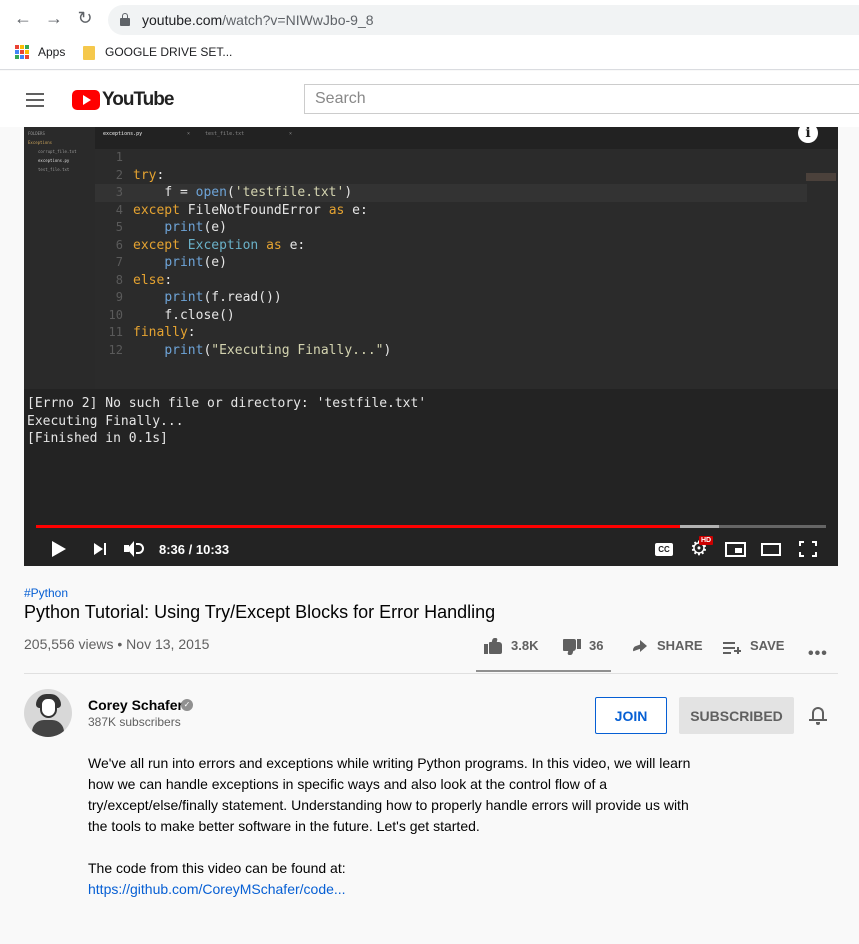  Describe the element at coordinates (115, 314) in the screenshot. I see `line-number: 10` at that location.